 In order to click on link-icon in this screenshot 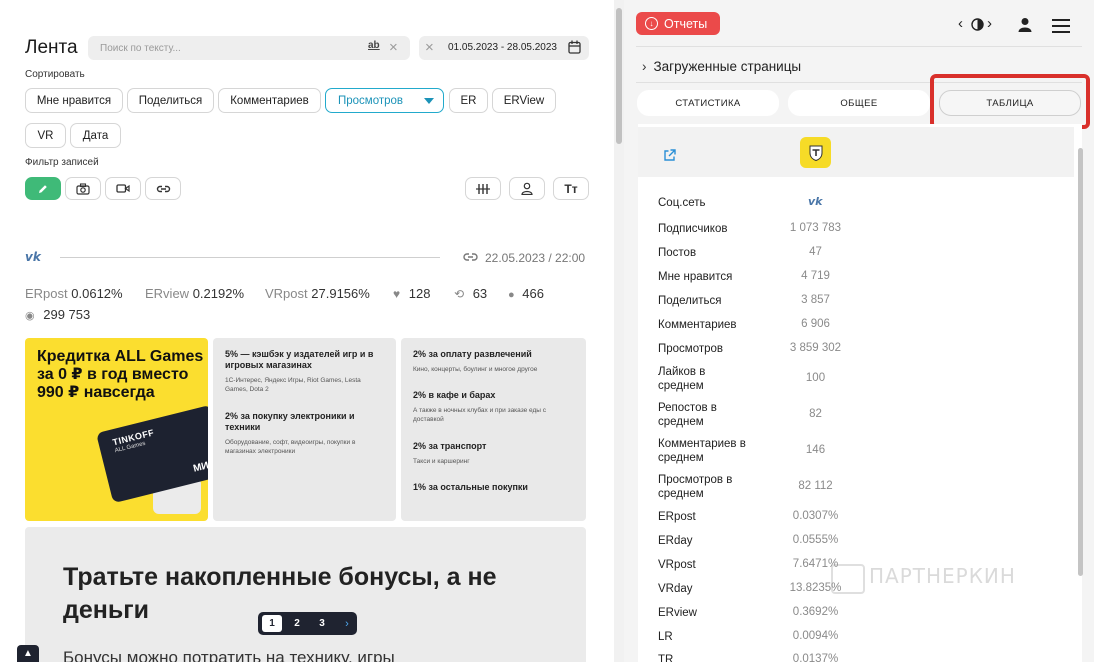, I will do `click(163, 188)`.